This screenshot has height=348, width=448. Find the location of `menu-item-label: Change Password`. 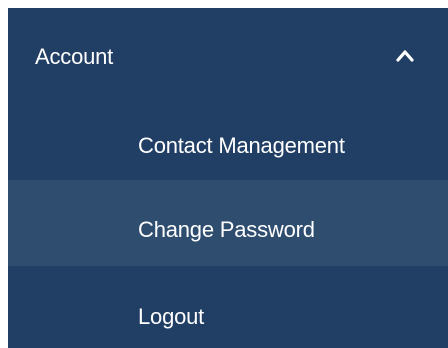

menu-item-label: Change Password is located at coordinates (226, 229).